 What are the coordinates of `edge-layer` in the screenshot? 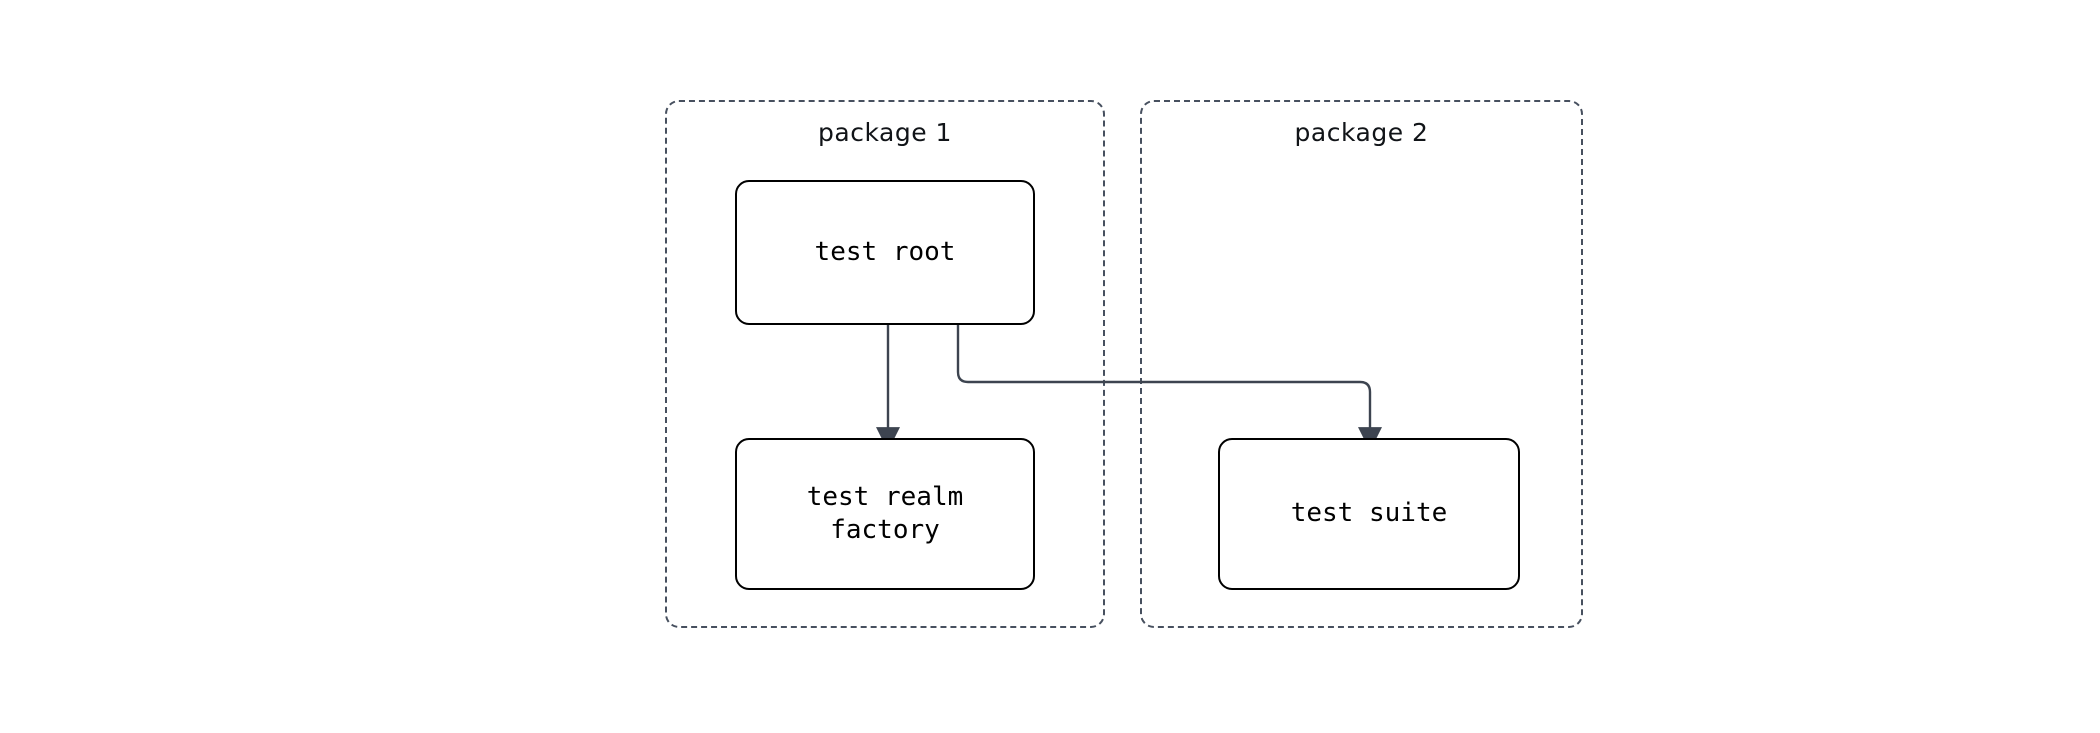 It's located at (1129, 388).